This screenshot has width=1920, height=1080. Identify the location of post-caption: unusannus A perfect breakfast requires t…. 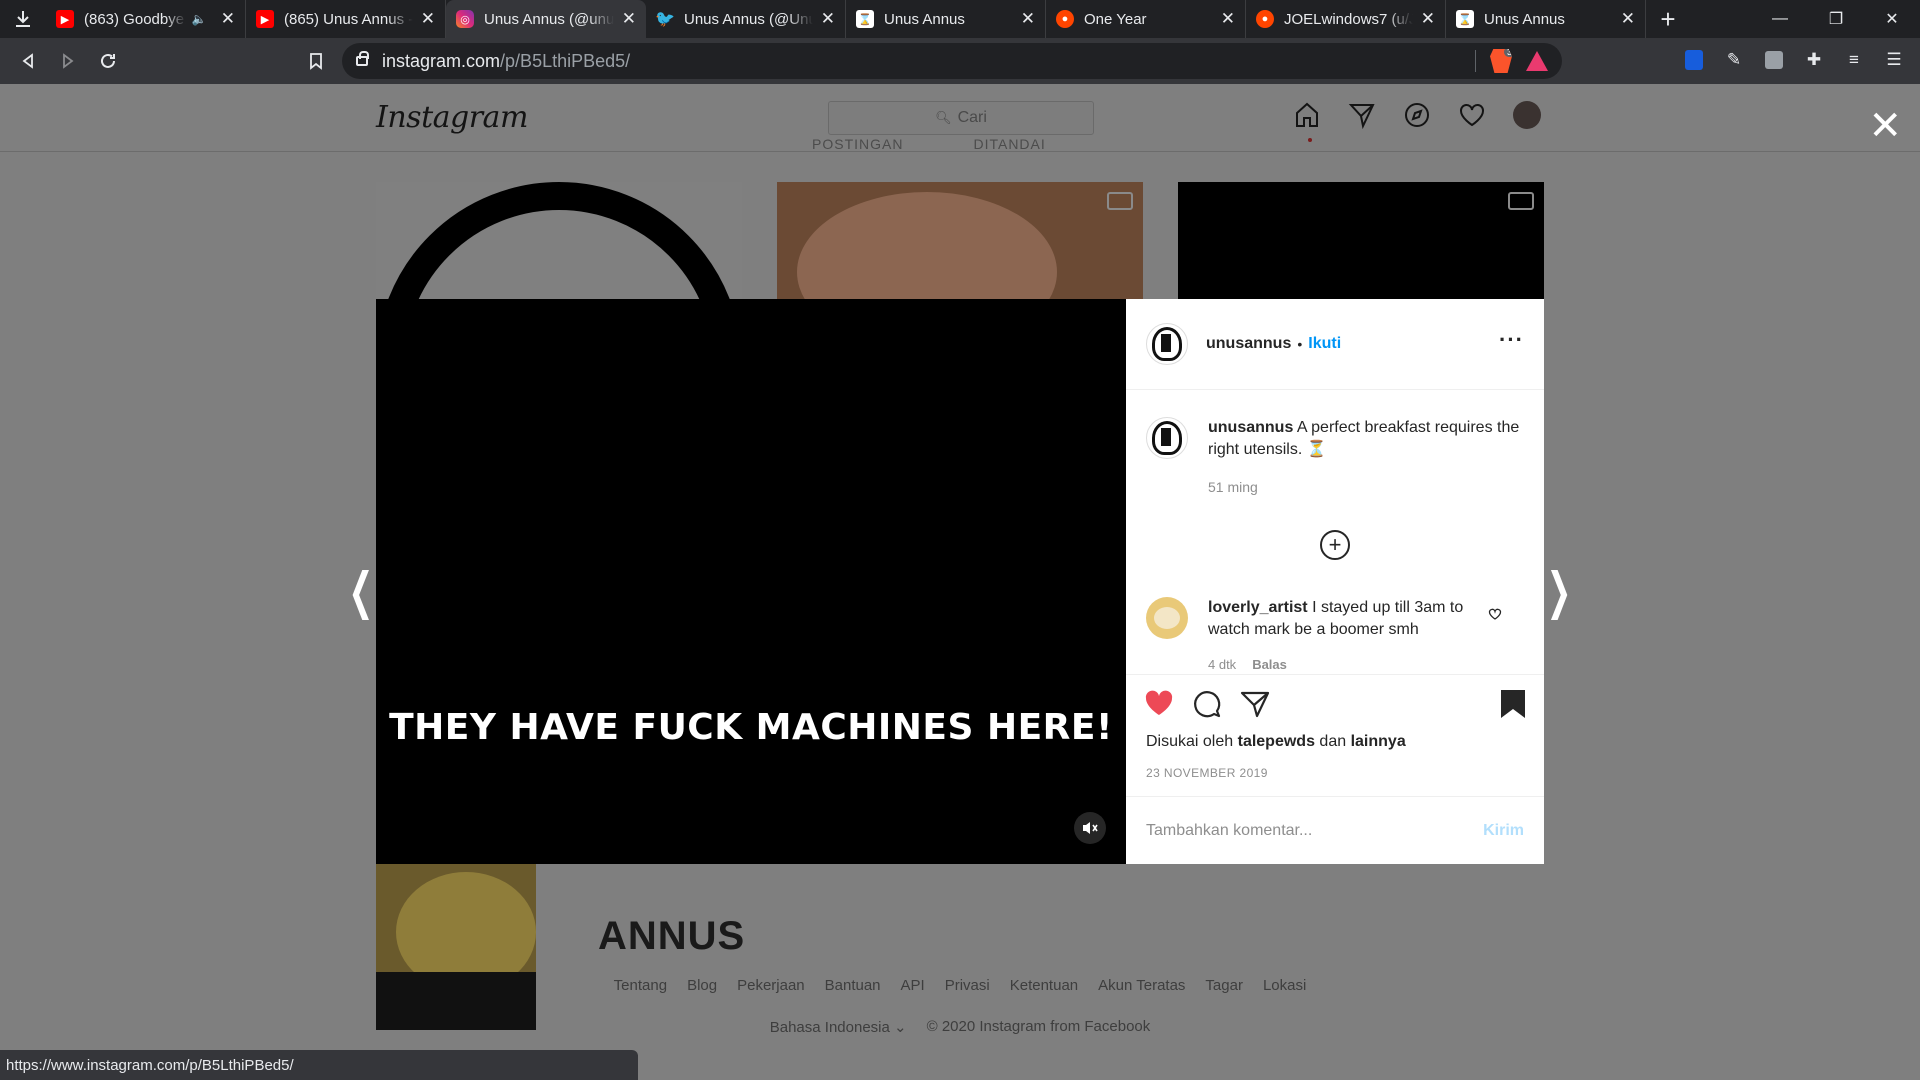
(1336, 439).